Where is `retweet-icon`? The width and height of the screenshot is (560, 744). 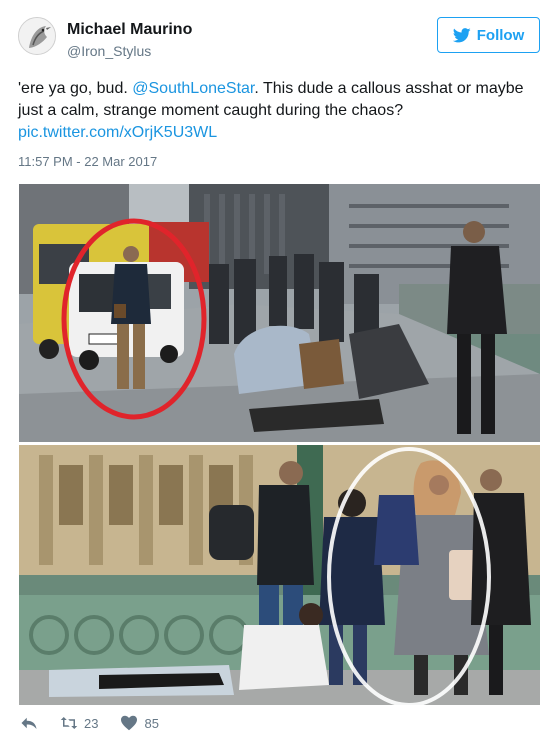 retweet-icon is located at coordinates (69, 723).